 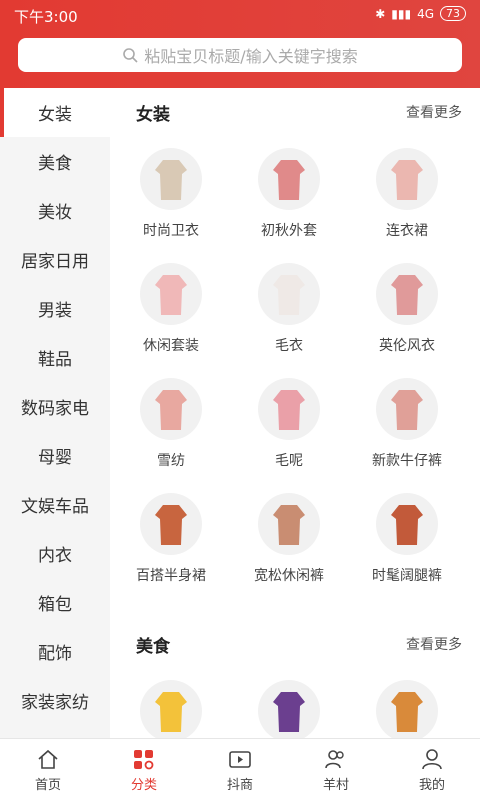 I want to click on tab-label: 抖商, so click(x=239, y=785).